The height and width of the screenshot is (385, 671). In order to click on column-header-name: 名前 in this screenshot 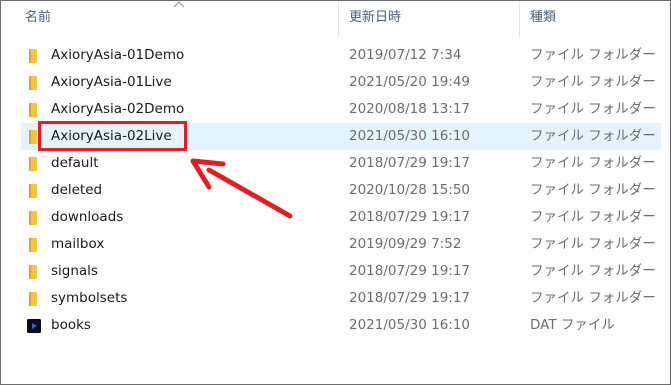, I will do `click(38, 19)`.